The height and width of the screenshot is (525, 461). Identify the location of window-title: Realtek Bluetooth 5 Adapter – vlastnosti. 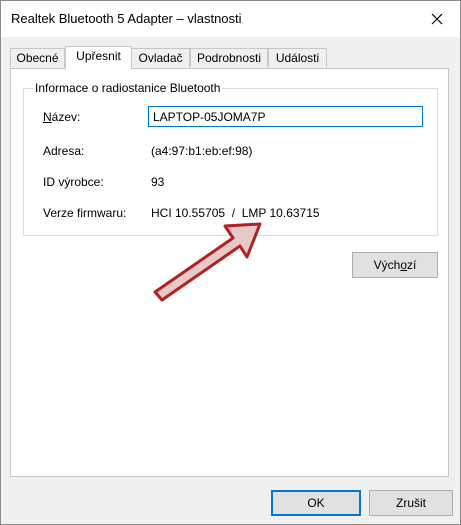
(126, 18).